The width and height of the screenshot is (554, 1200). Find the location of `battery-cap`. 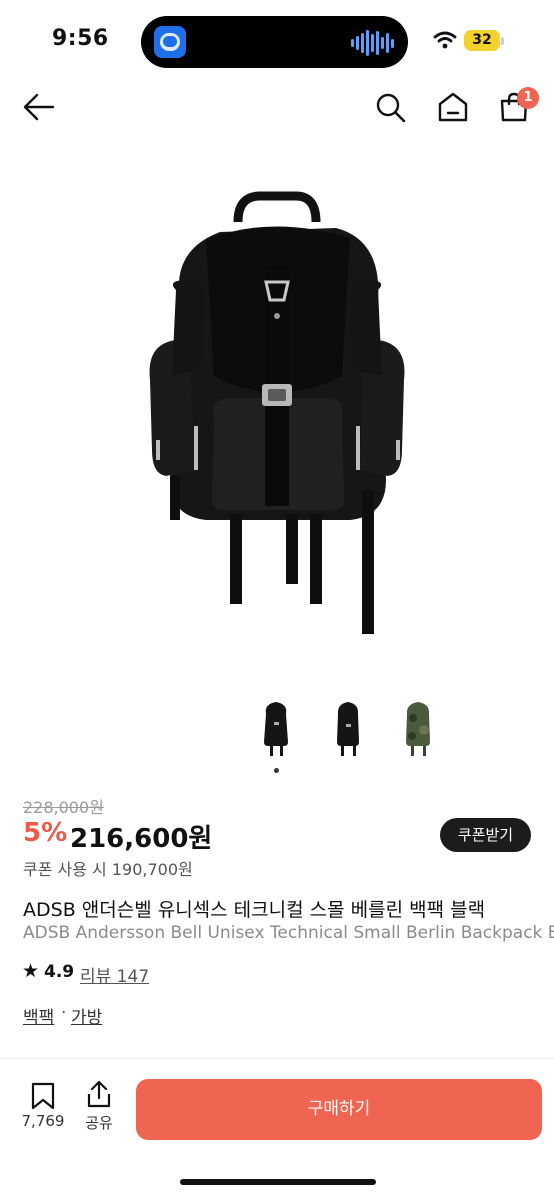

battery-cap is located at coordinates (502, 41).